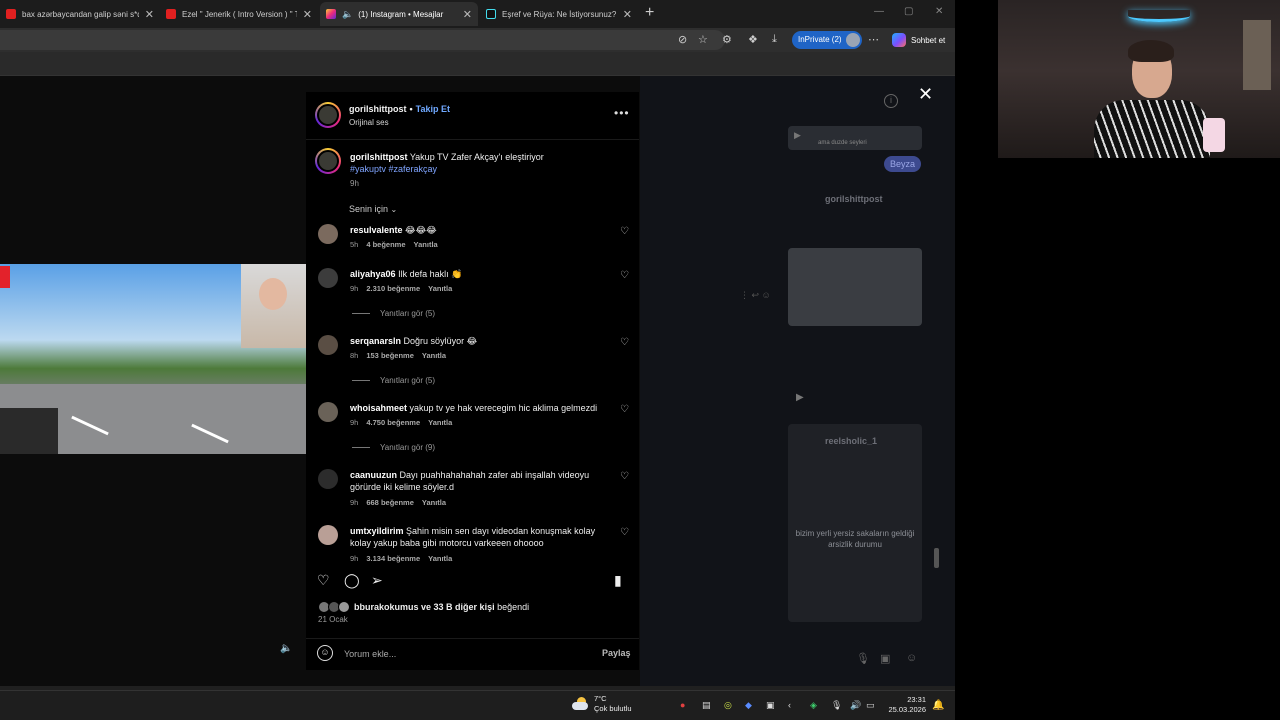 The image size is (1280, 720). I want to click on share-icon: ➢, so click(377, 580).